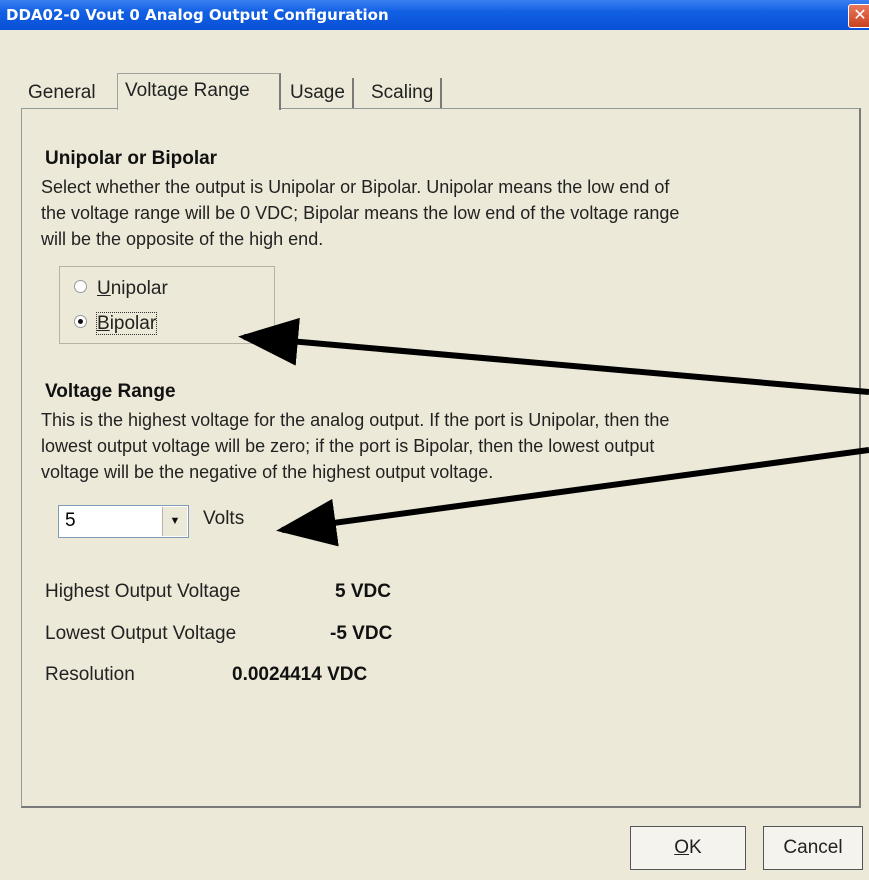 The width and height of the screenshot is (869, 880). Describe the element at coordinates (199, 91) in the screenshot. I see `tab-voltage-range: Voltage Range` at that location.